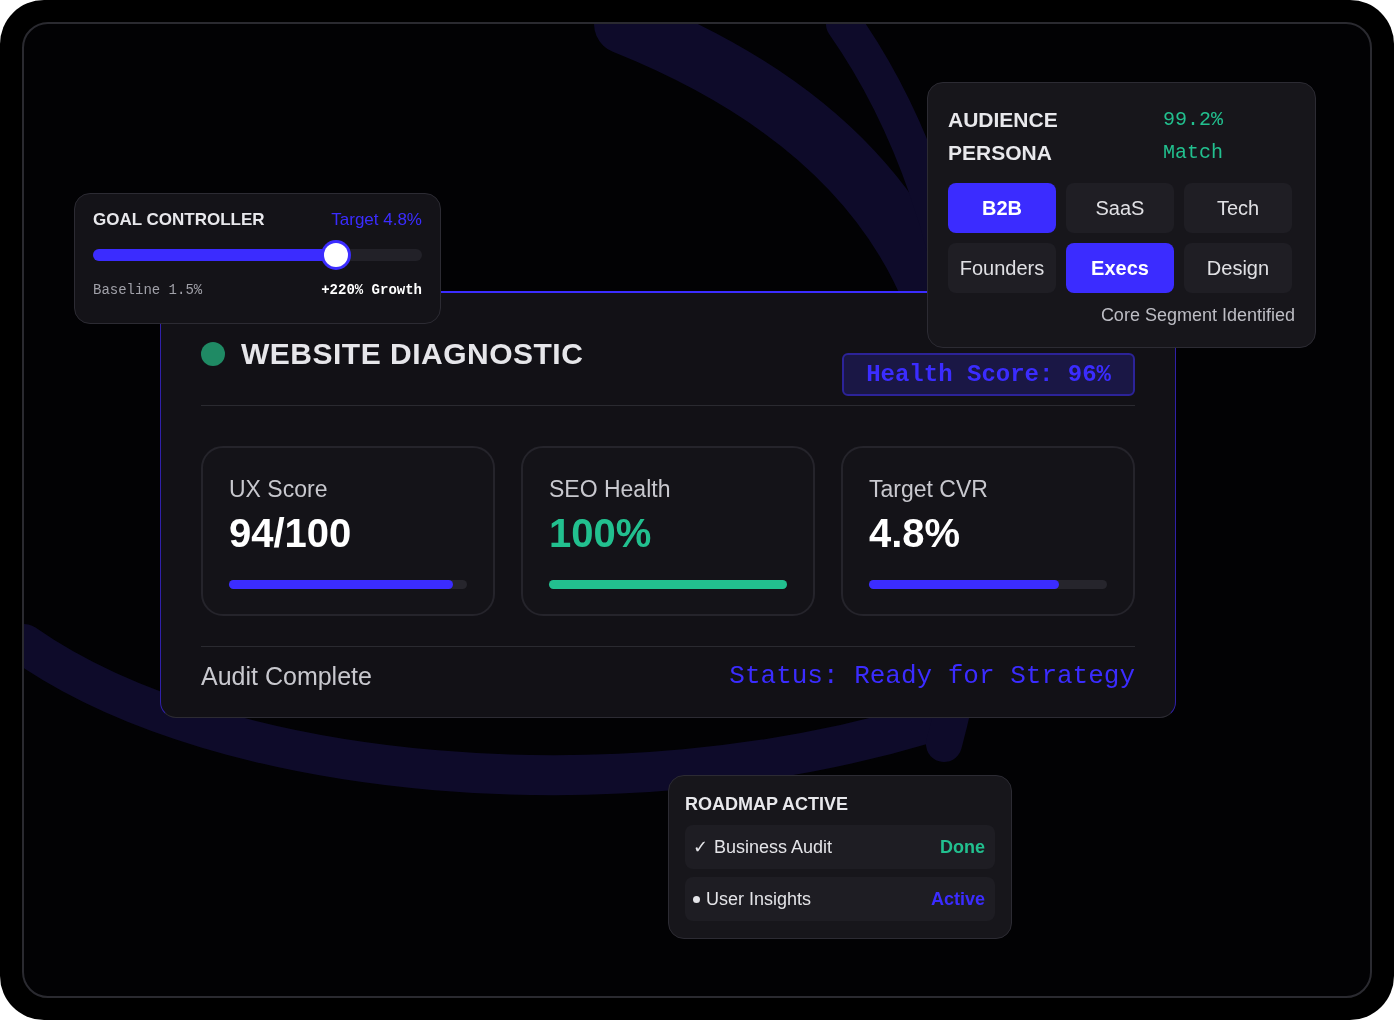 This screenshot has height=1020, width=1394. I want to click on metric-label: SEO Health, so click(610, 489).